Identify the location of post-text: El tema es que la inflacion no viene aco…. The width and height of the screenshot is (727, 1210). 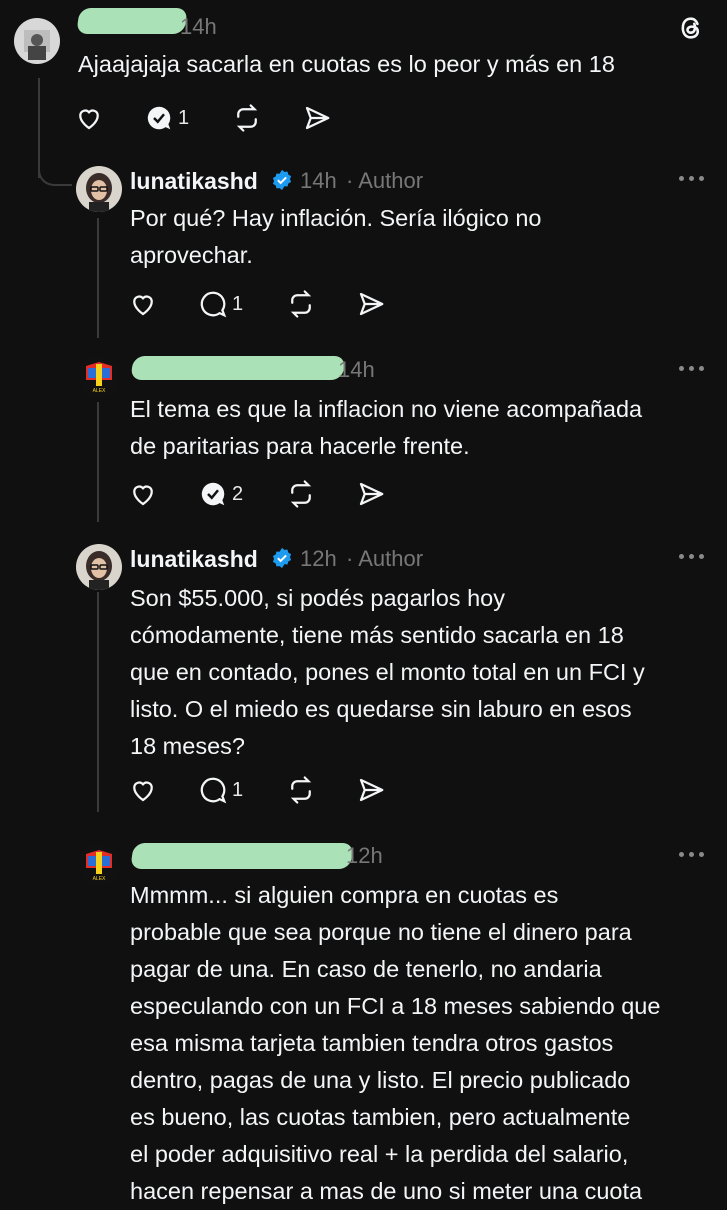
(386, 427).